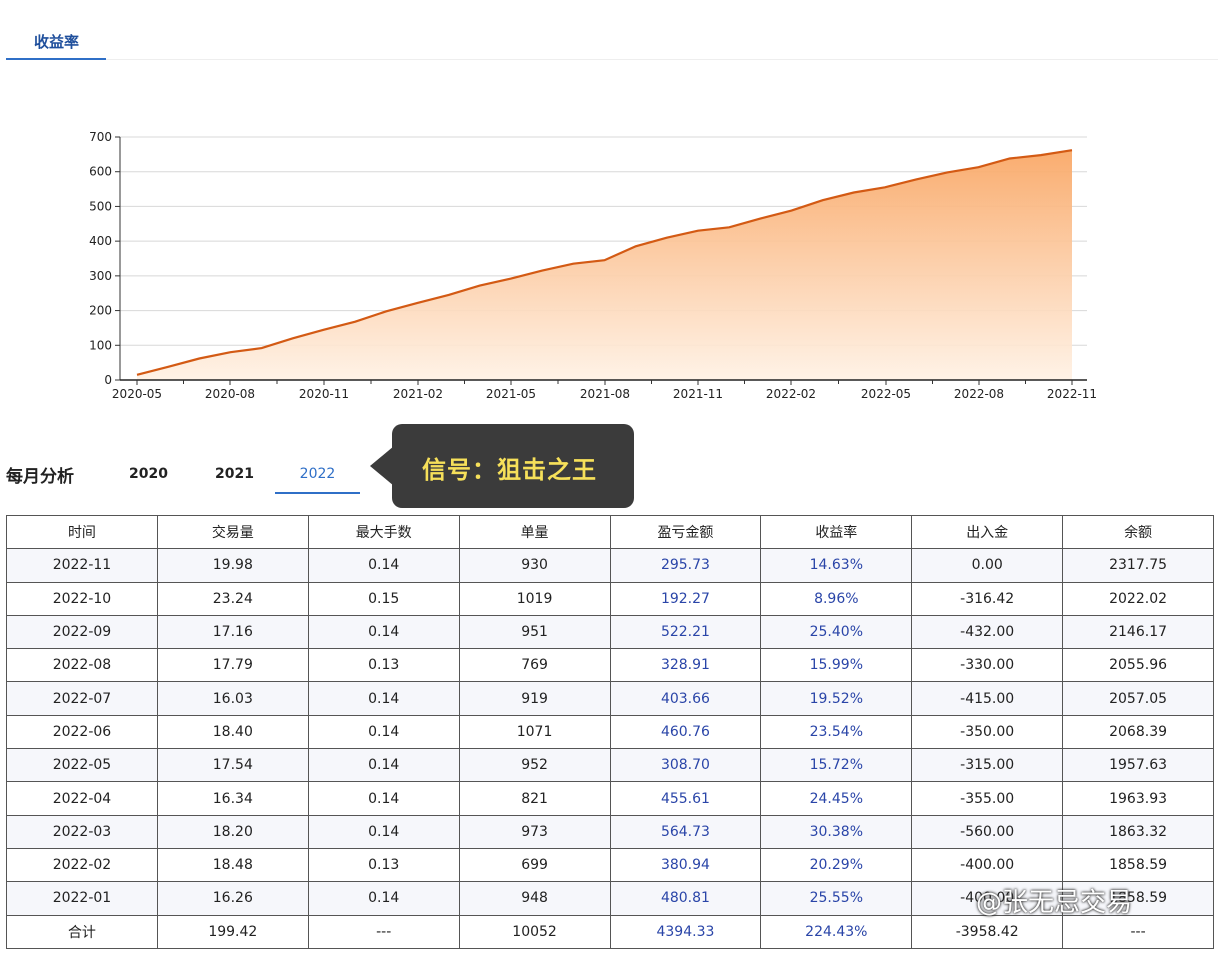  Describe the element at coordinates (987, 532) in the screenshot. I see `col-header-cashflow: 出入金` at that location.